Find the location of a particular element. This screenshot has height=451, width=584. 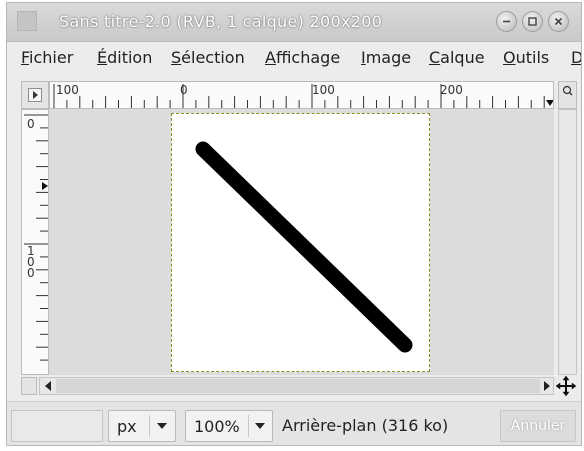

zoom-fit-button is located at coordinates (567, 95).